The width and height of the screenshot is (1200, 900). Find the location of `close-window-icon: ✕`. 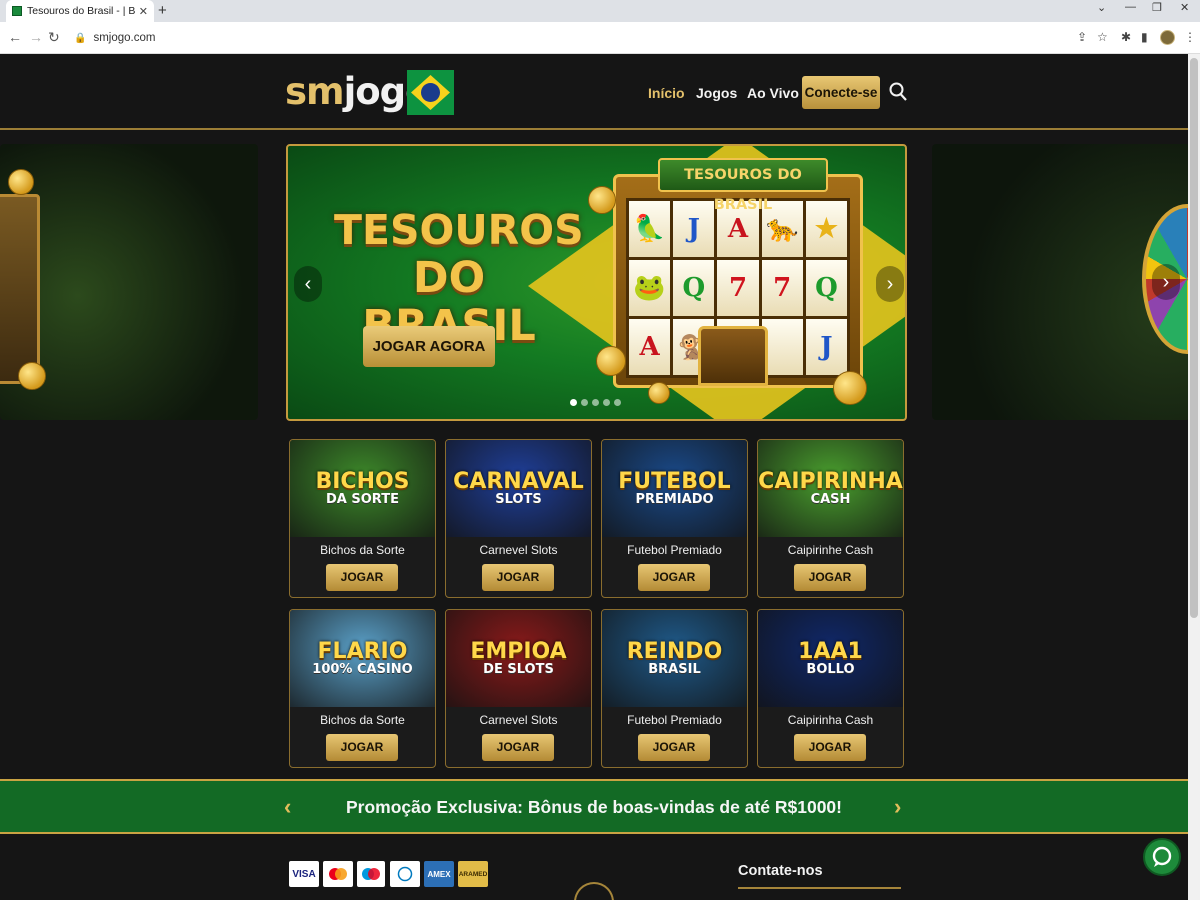

close-window-icon: ✕ is located at coordinates (1184, 7).